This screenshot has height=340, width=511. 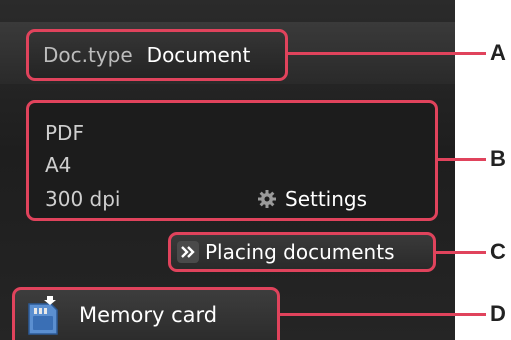 What do you see at coordinates (498, 251) in the screenshot?
I see `callout-label-c: C` at bounding box center [498, 251].